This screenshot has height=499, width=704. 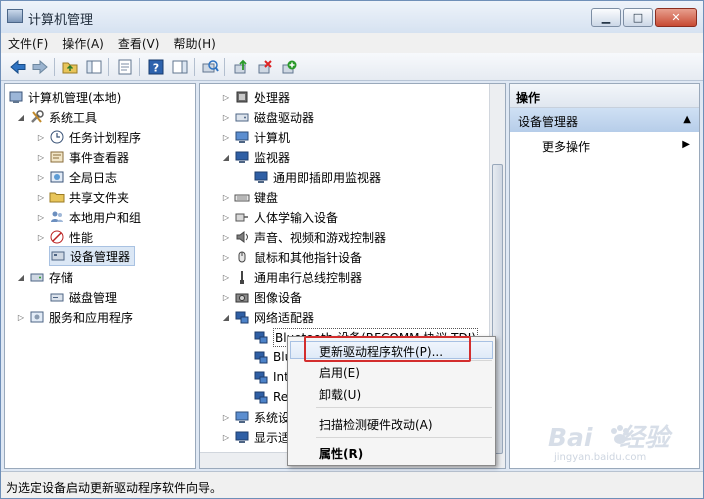 I want to click on menu-properties: 属性(R), so click(x=341, y=453).